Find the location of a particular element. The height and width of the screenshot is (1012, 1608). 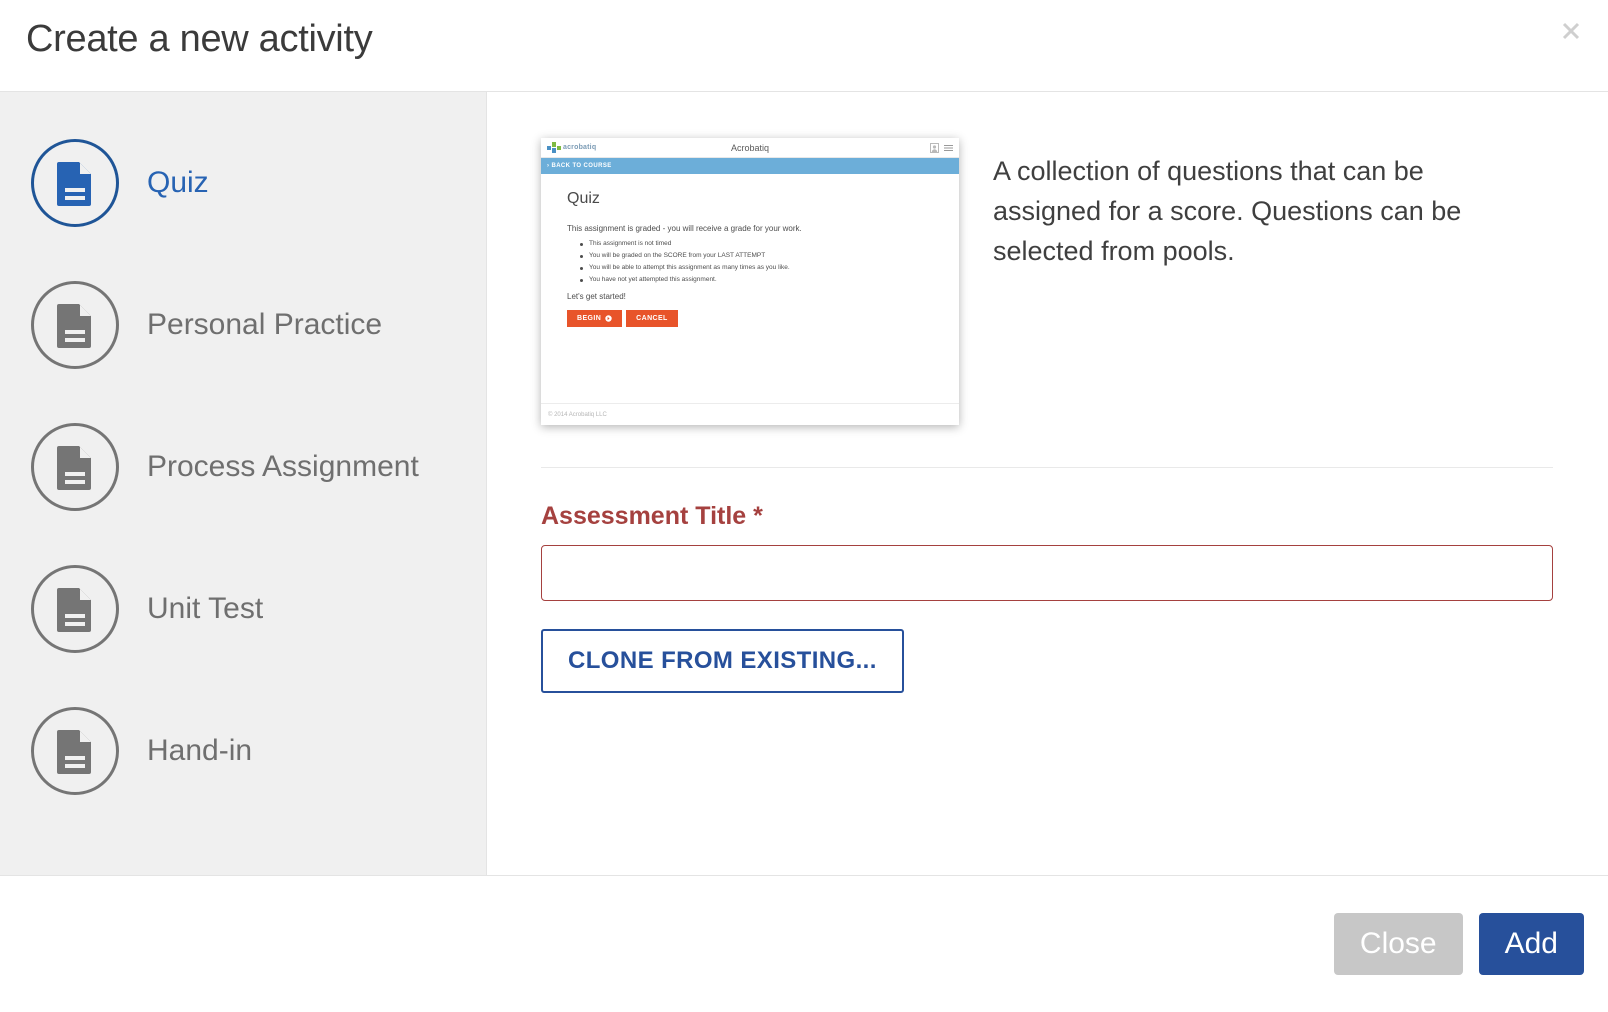

hamburger-menu-icon is located at coordinates (948, 148).